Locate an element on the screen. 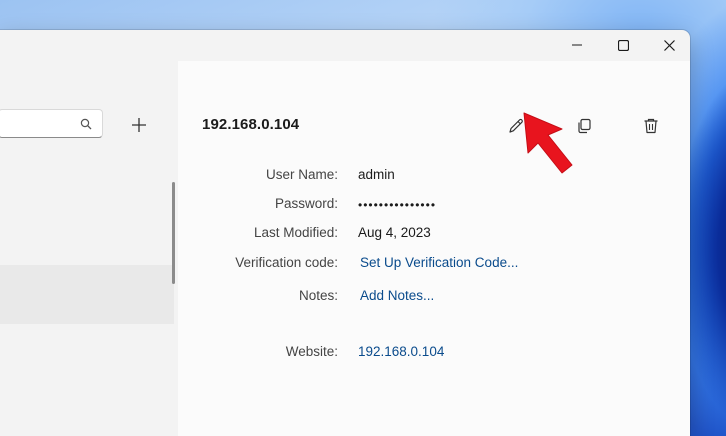 This screenshot has width=726, height=436. maximize-button is located at coordinates (623, 45).